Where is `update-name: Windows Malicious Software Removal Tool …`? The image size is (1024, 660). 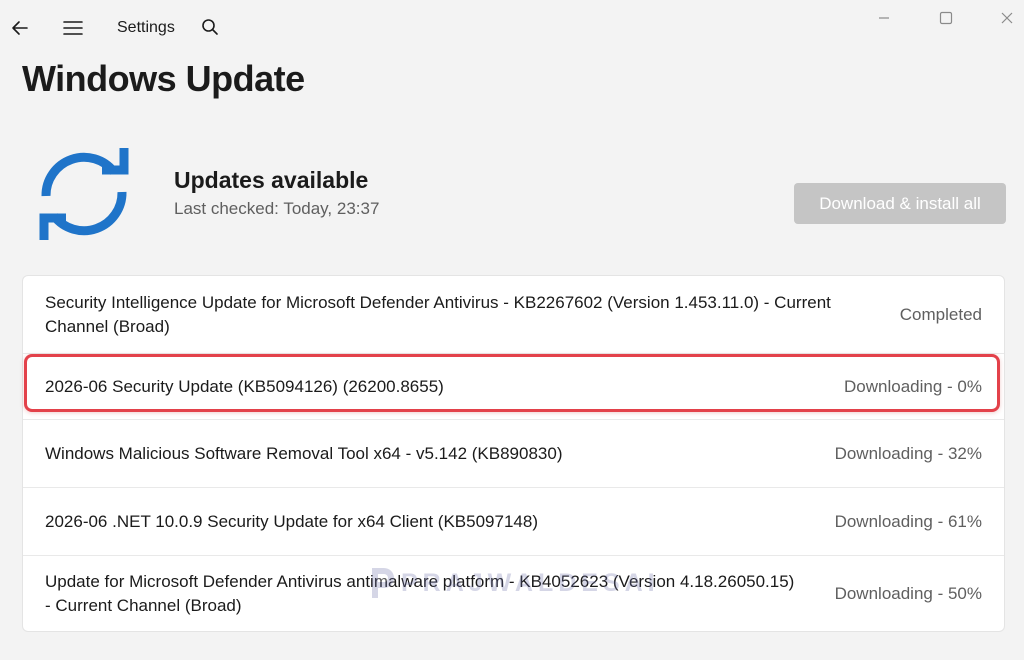
update-name: Windows Malicious Software Removal Tool … is located at coordinates (304, 453).